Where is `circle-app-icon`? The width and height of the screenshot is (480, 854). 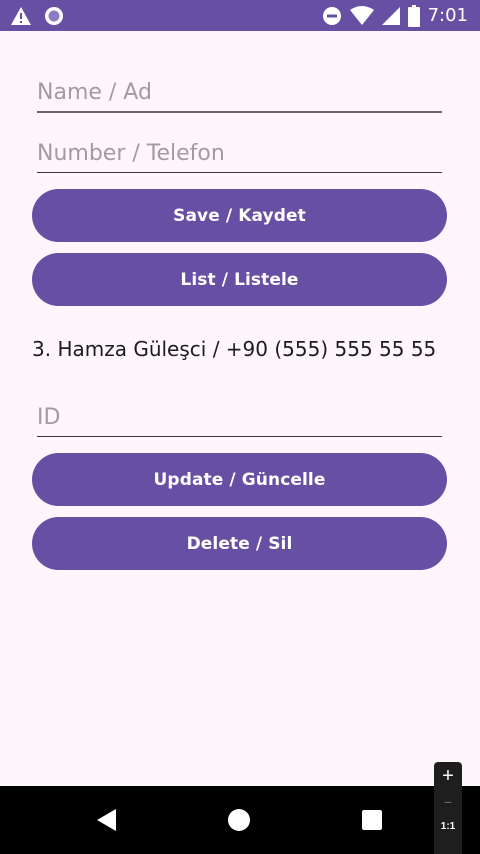 circle-app-icon is located at coordinates (54, 16).